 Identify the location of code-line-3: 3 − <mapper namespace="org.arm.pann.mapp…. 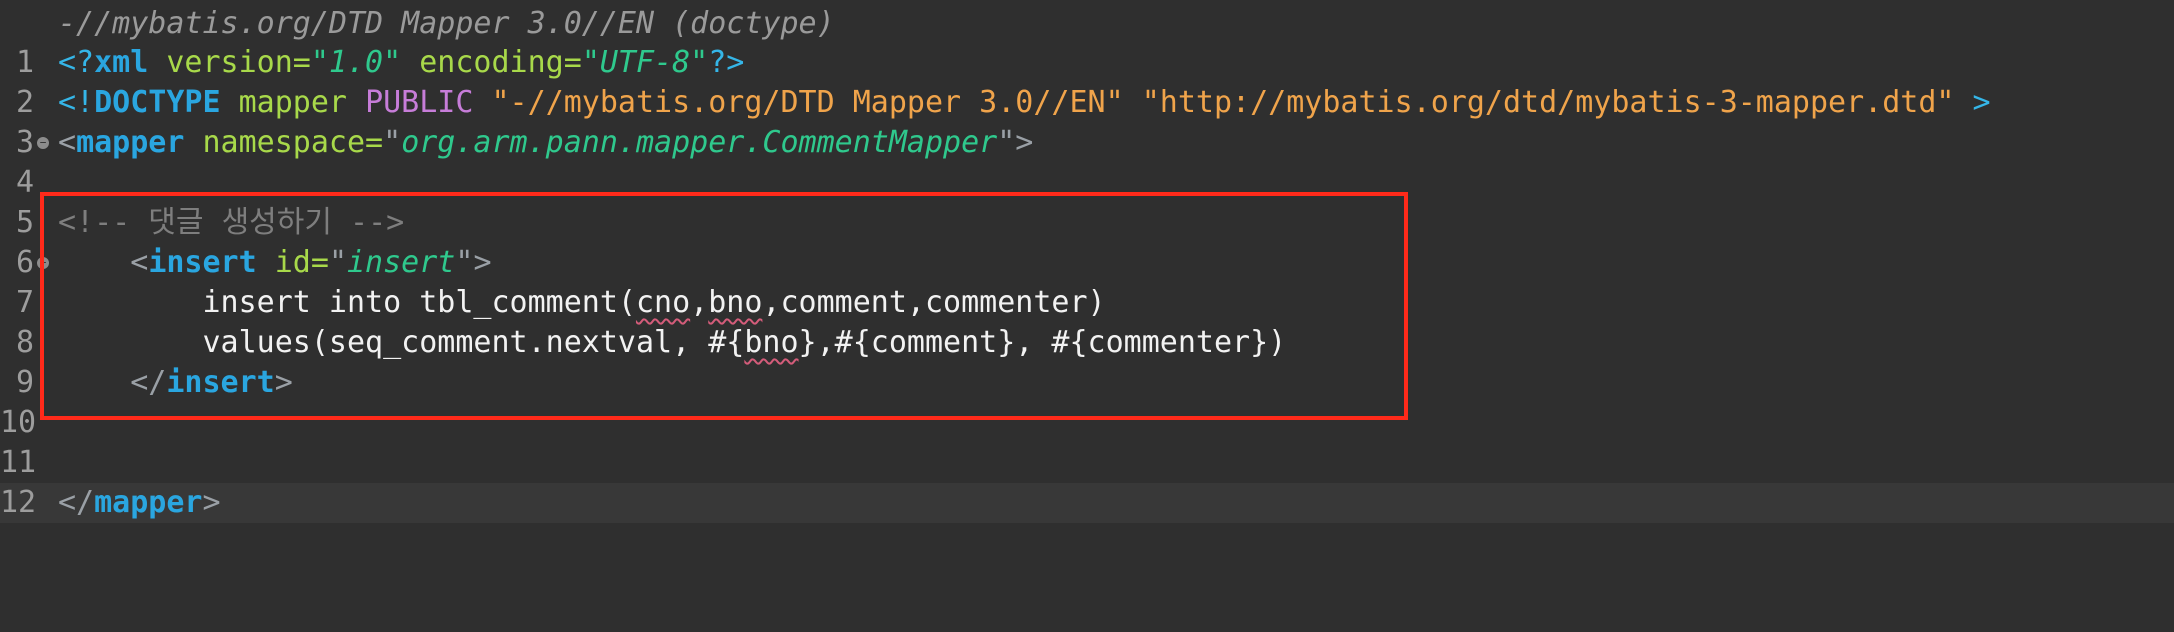
(1087, 143).